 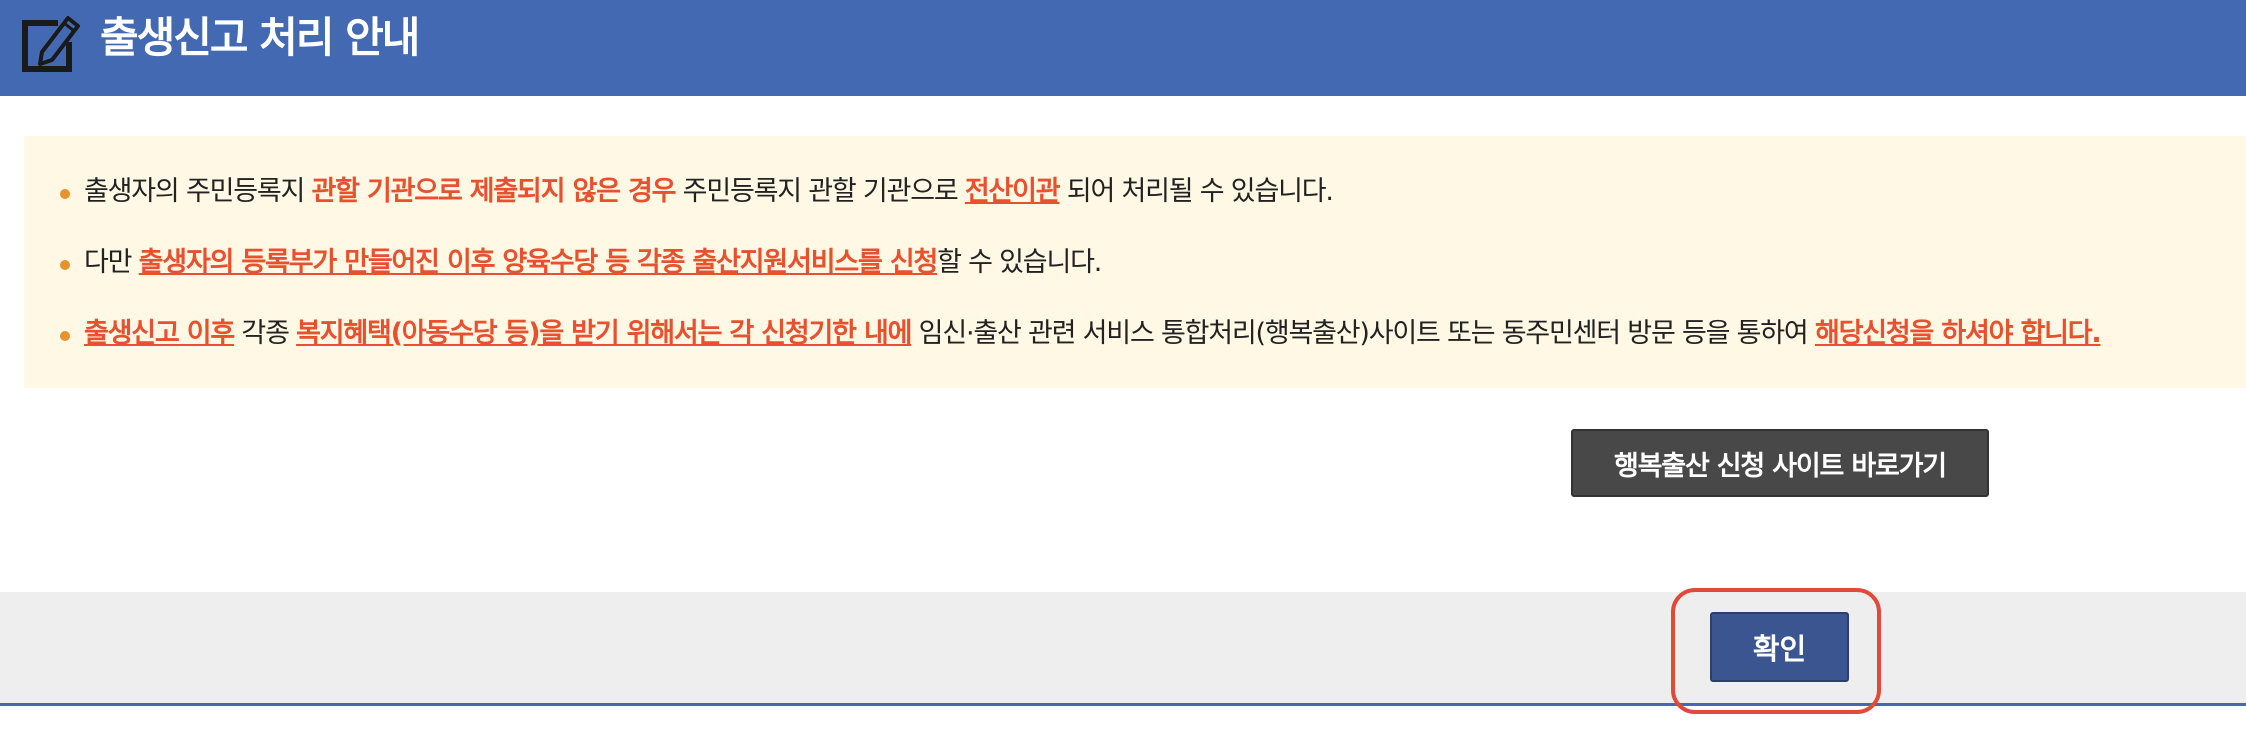 What do you see at coordinates (494, 191) in the screenshot?
I see `notice-highlight: 관할 기관으로 제출되지 않은 경우` at bounding box center [494, 191].